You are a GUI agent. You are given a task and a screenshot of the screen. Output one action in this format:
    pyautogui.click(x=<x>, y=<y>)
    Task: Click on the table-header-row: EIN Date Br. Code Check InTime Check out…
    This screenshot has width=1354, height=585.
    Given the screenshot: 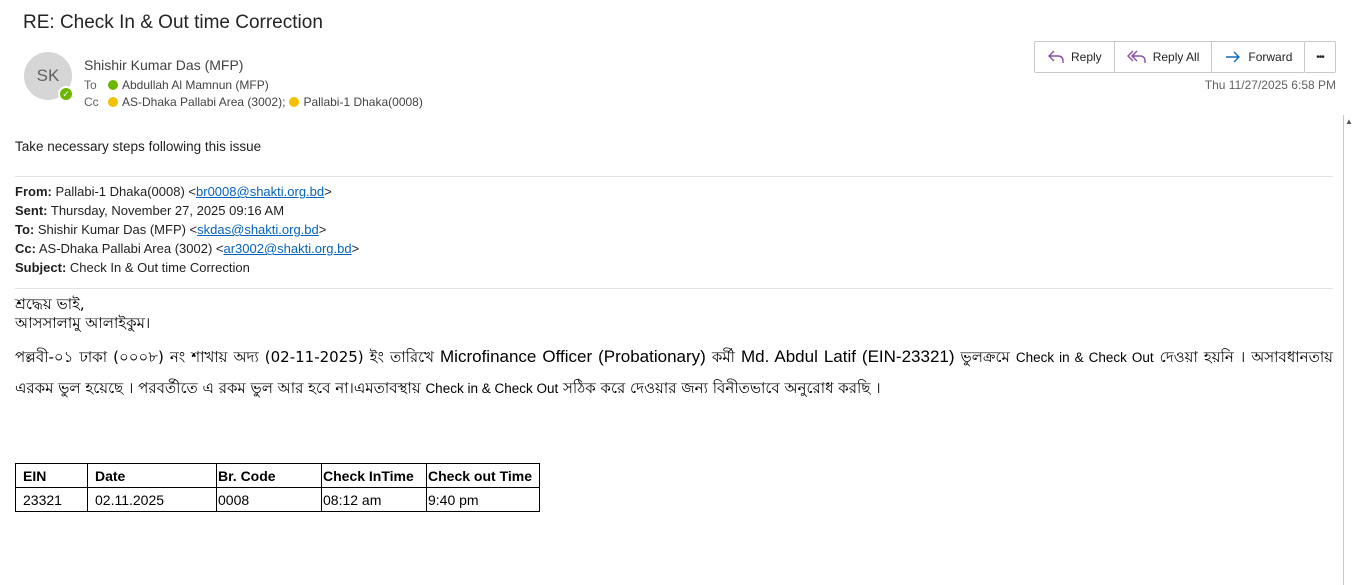 What is the action you would take?
    pyautogui.click(x=277, y=475)
    